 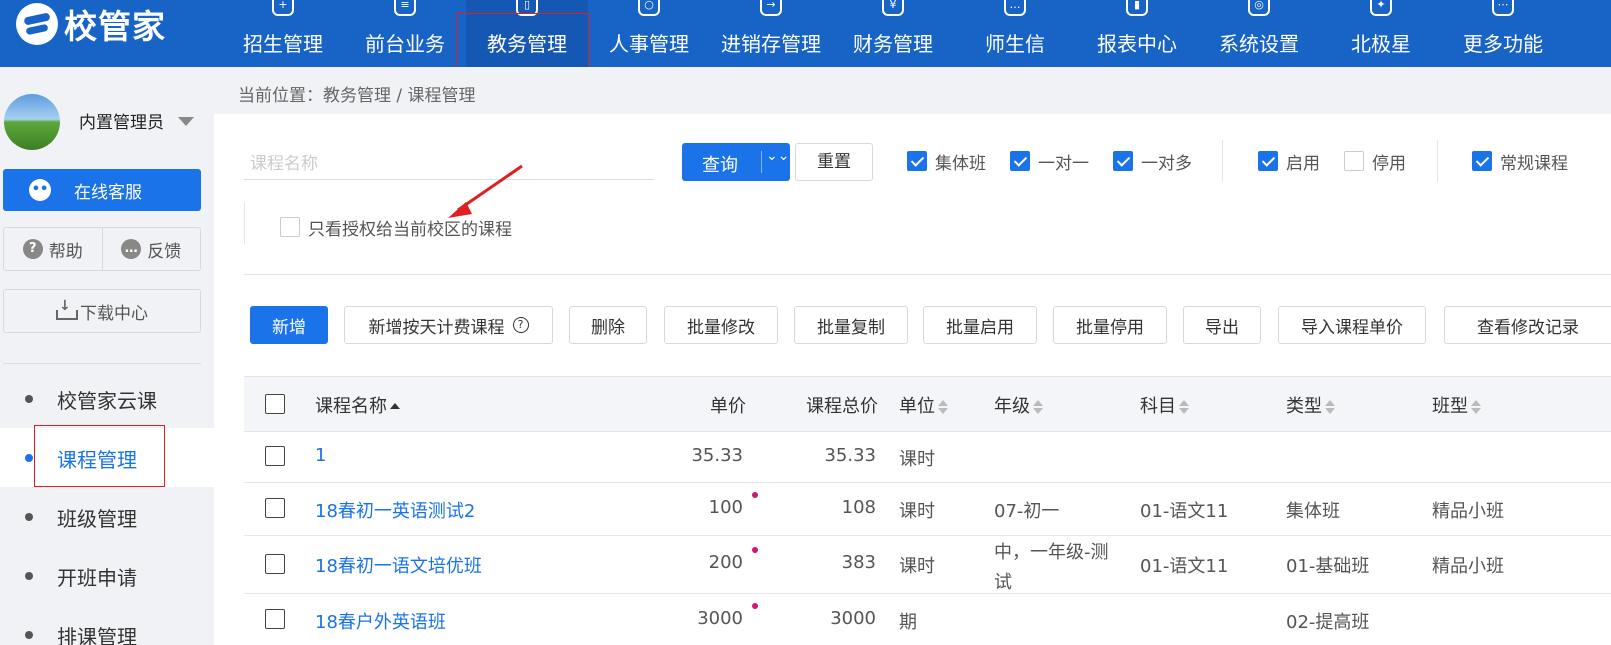 What do you see at coordinates (405, 8) in the screenshot?
I see `desk-icon: ≡` at bounding box center [405, 8].